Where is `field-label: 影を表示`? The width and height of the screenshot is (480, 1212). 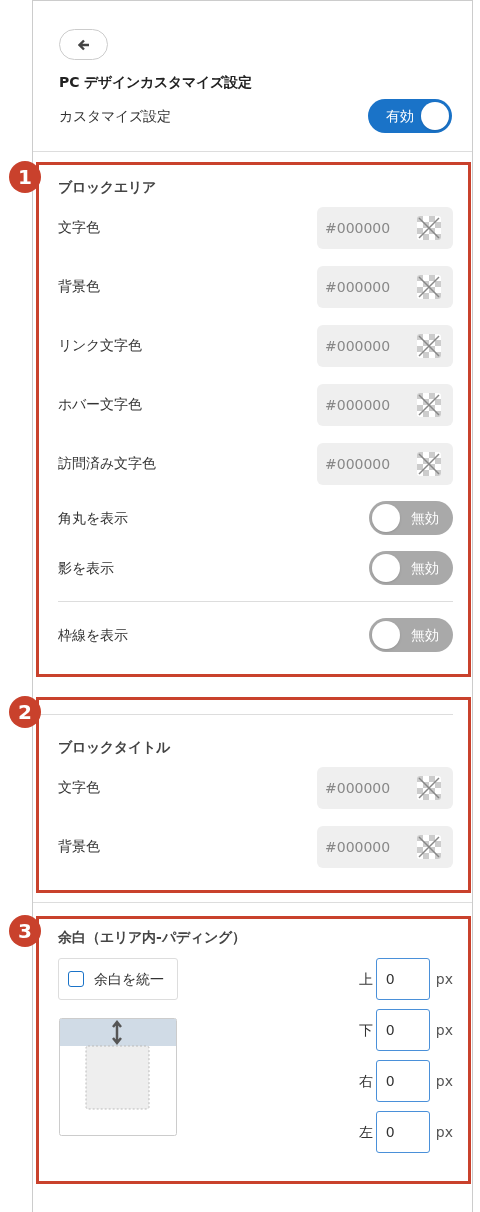 field-label: 影を表示 is located at coordinates (86, 568).